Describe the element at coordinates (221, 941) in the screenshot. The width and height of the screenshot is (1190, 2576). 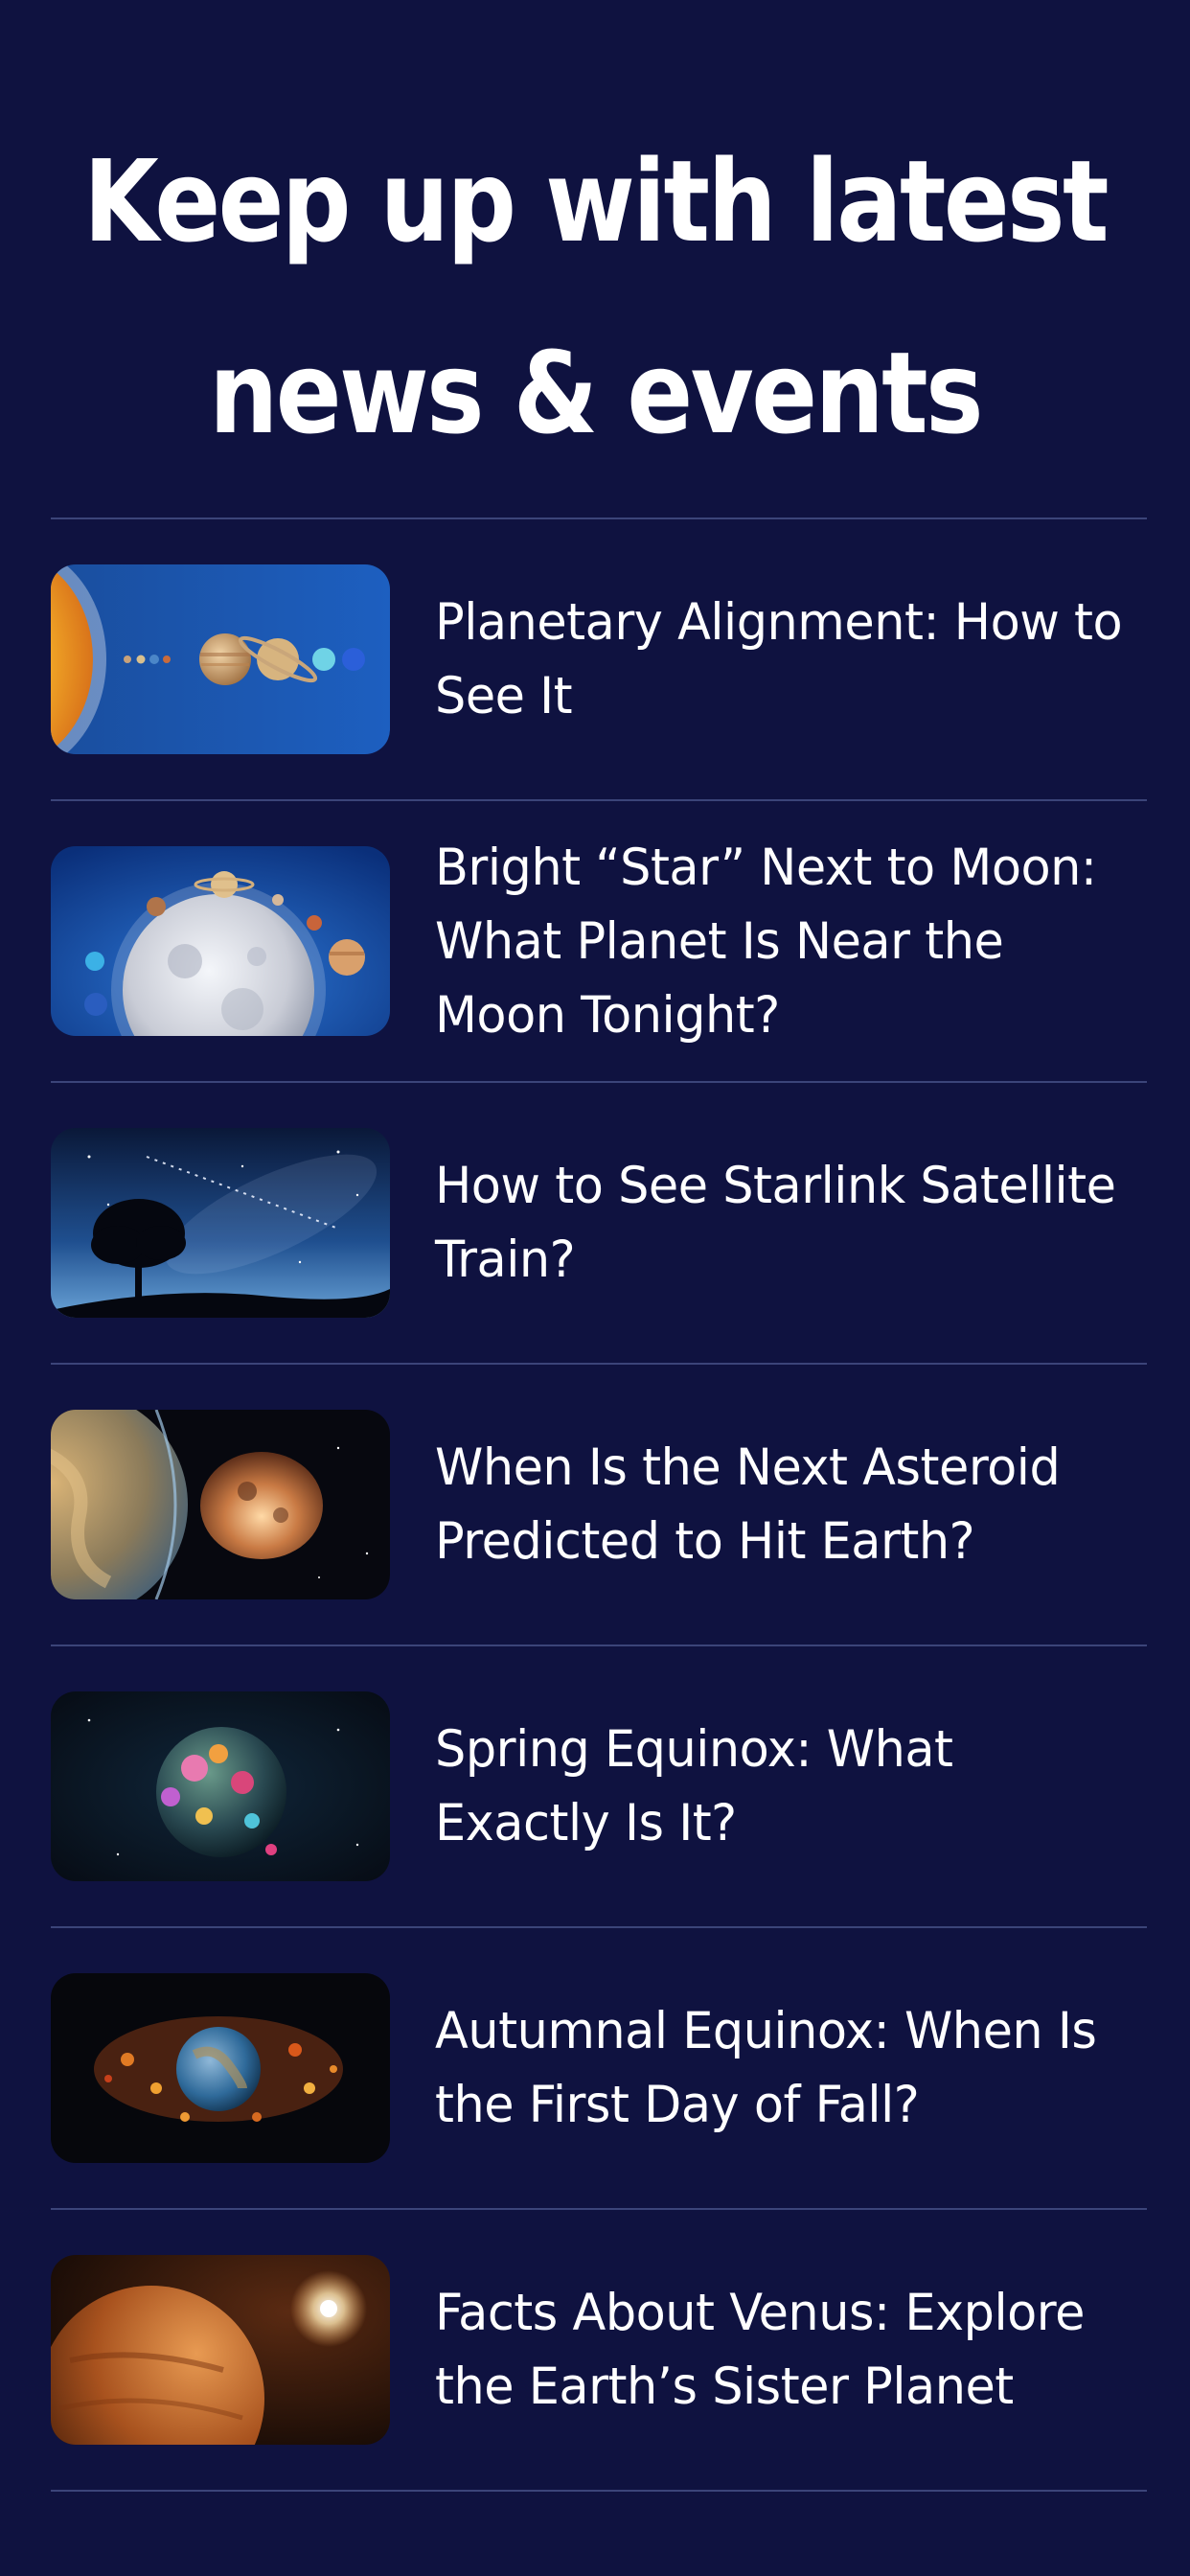
I see `moon-and-planets-image` at that location.